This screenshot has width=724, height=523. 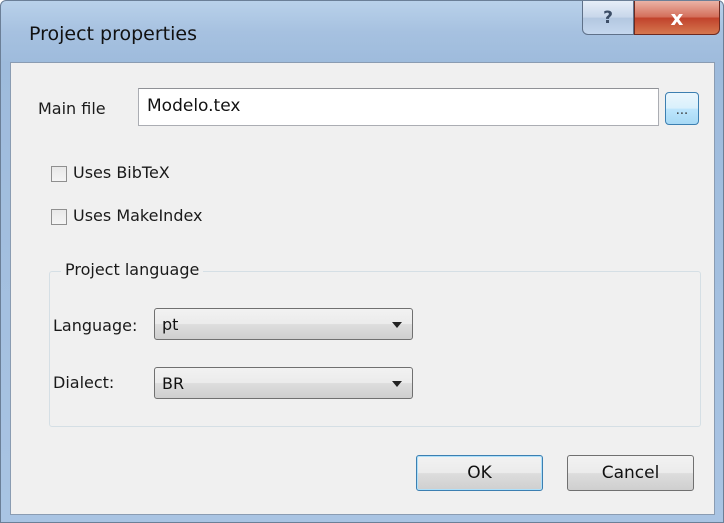 What do you see at coordinates (121, 172) in the screenshot?
I see `uses-bibtex-label: Uses BibTeX` at bounding box center [121, 172].